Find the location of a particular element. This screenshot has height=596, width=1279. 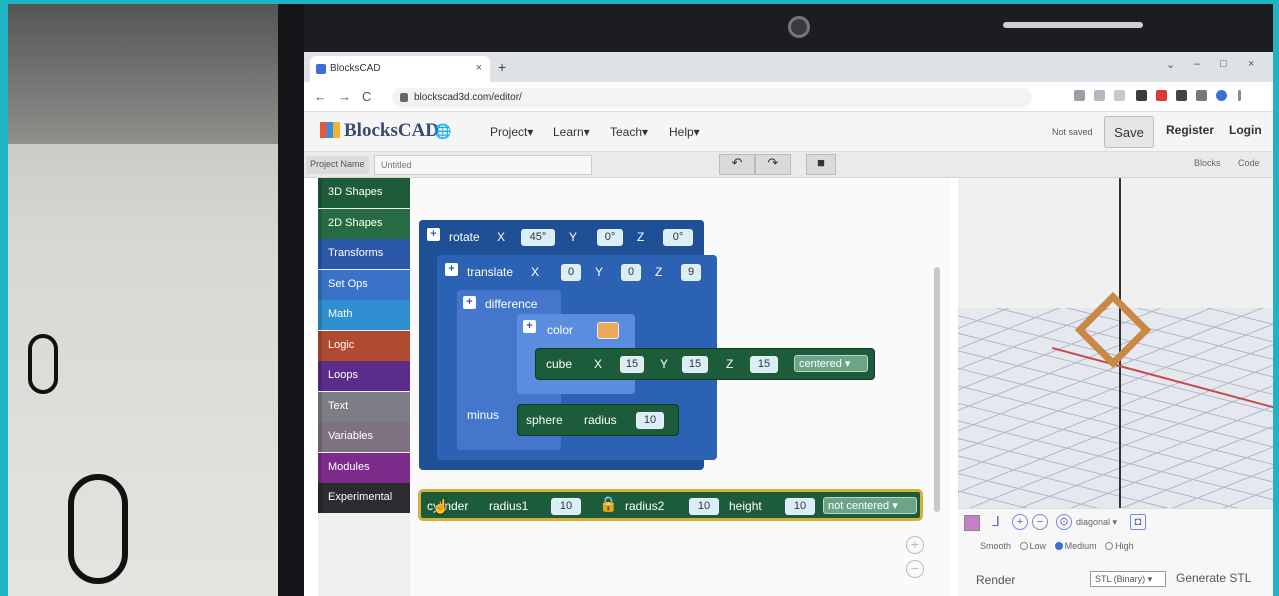

menu-learn: Learn▾ is located at coordinates (571, 132).